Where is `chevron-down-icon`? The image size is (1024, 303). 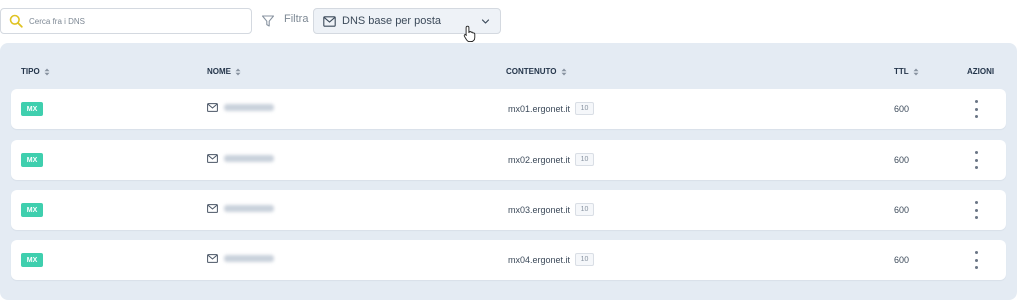 chevron-down-icon is located at coordinates (485, 21).